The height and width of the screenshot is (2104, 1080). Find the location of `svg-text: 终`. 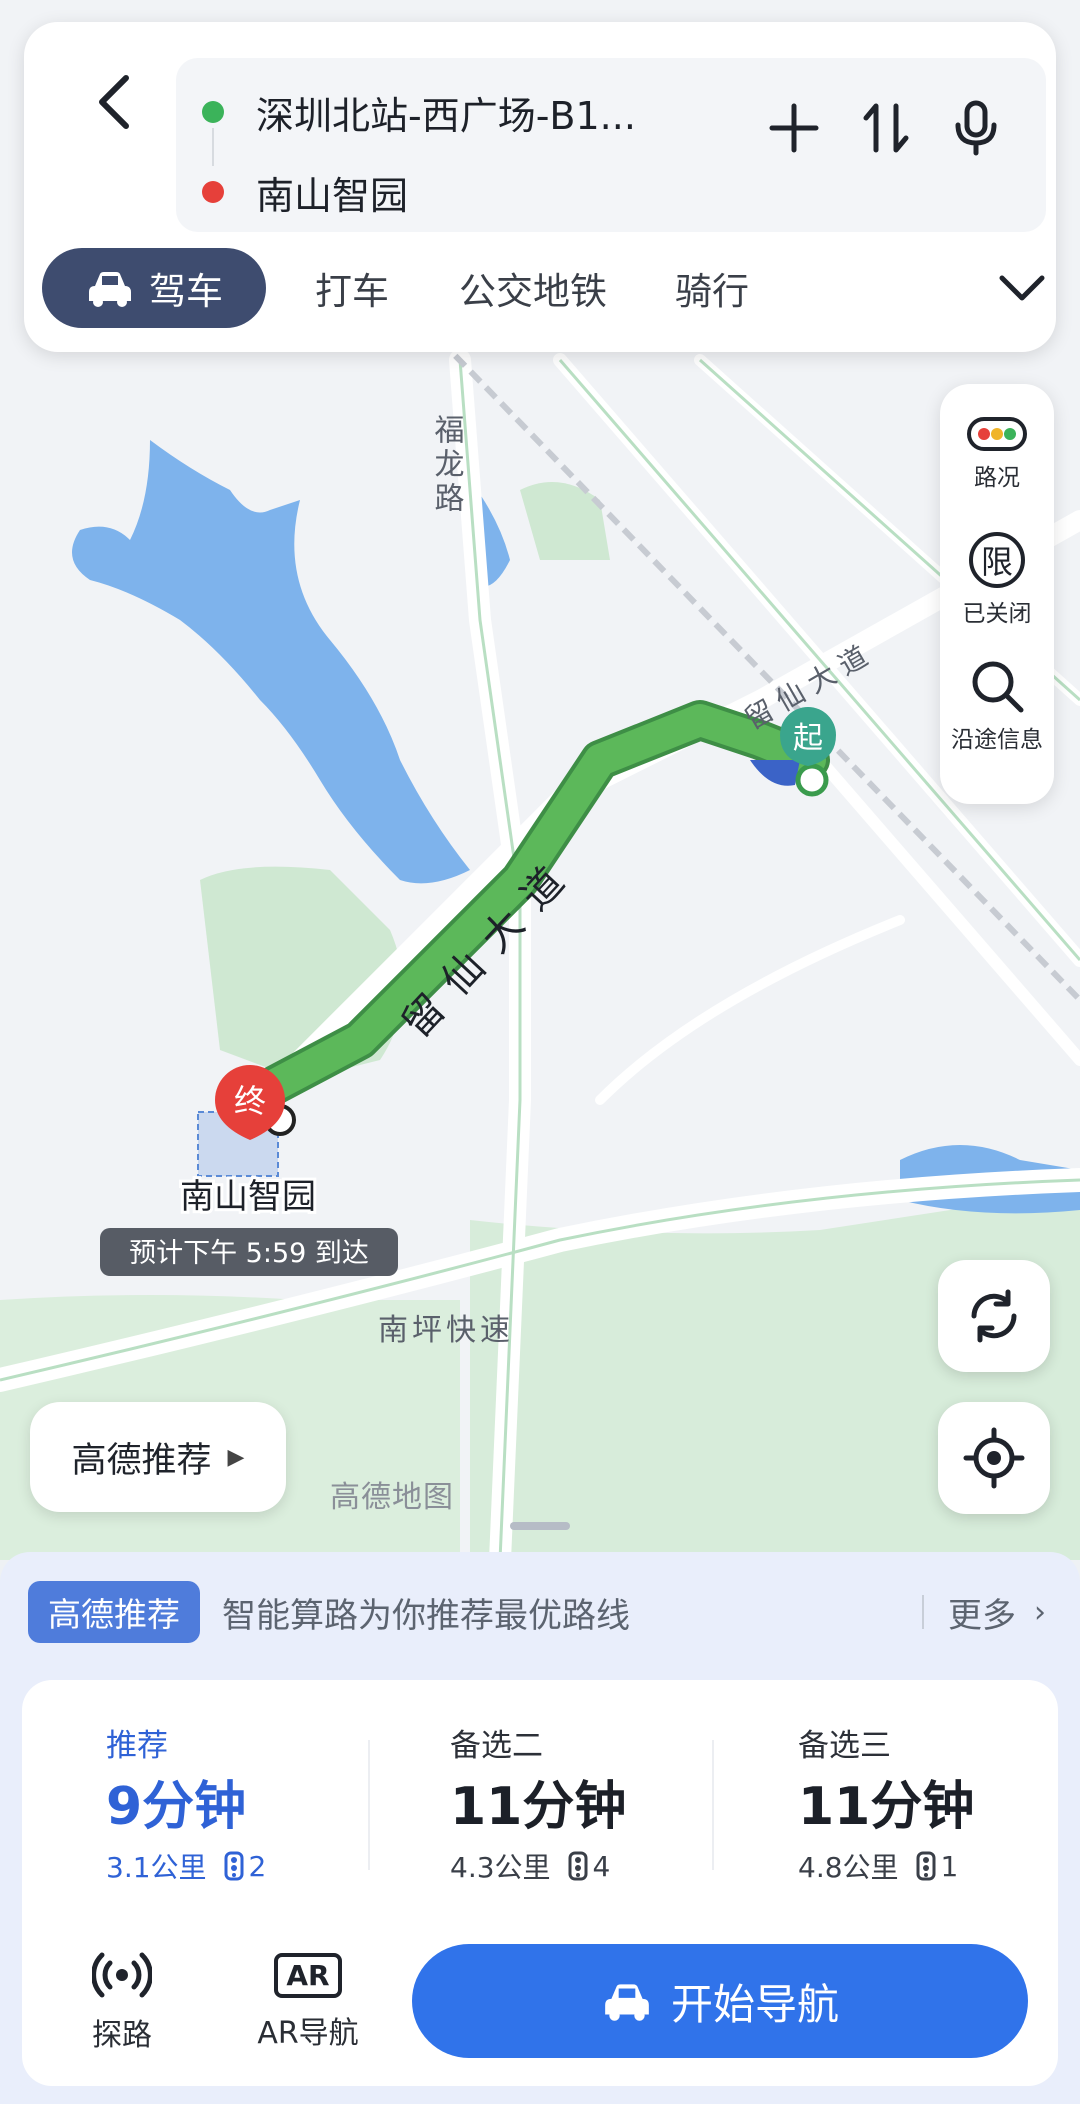

svg-text: 终 is located at coordinates (250, 1101).